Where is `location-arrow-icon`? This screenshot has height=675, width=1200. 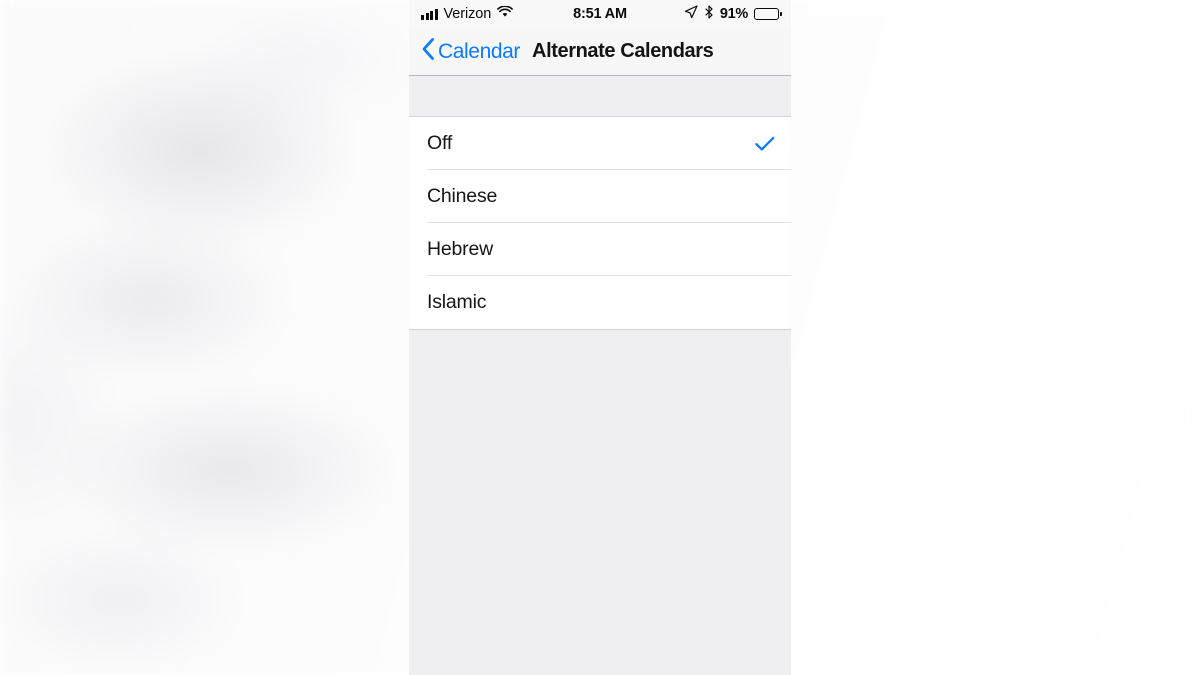
location-arrow-icon is located at coordinates (691, 14).